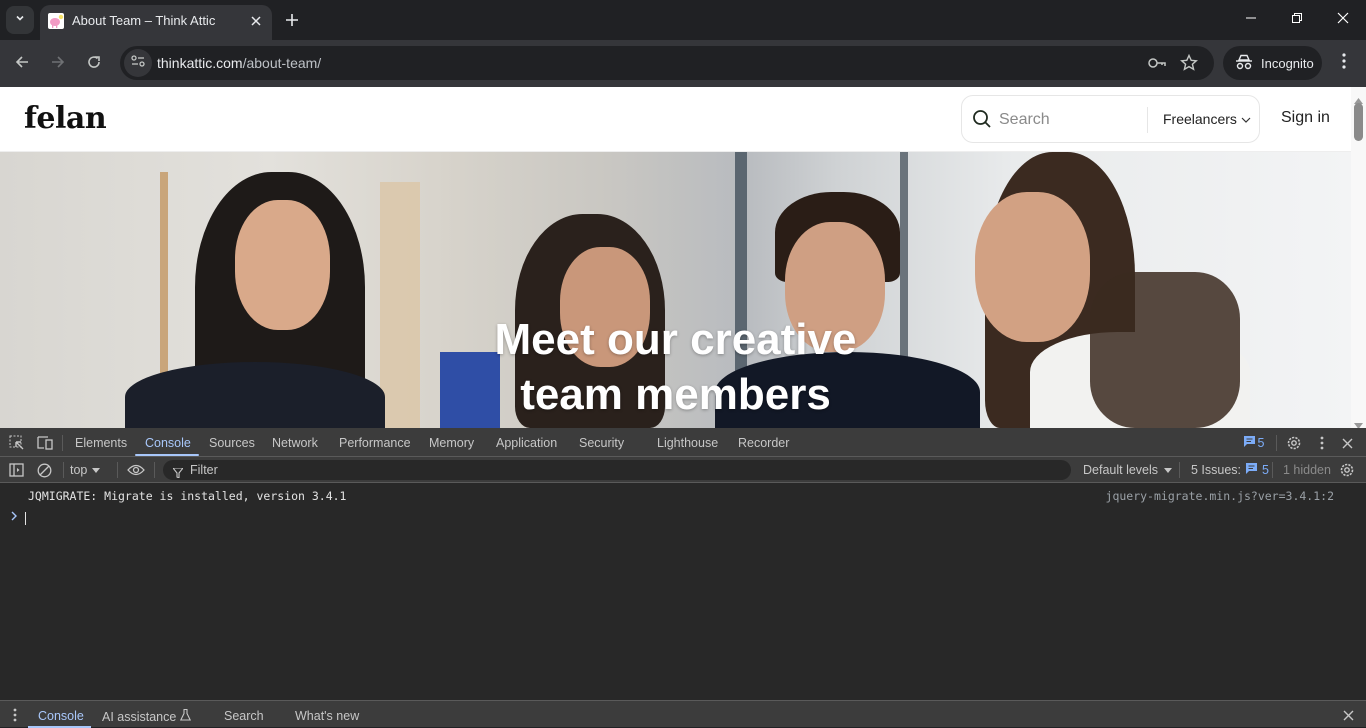 The image size is (1366, 728). What do you see at coordinates (16, 470) in the screenshot?
I see `sidebar-toggle-icon` at bounding box center [16, 470].